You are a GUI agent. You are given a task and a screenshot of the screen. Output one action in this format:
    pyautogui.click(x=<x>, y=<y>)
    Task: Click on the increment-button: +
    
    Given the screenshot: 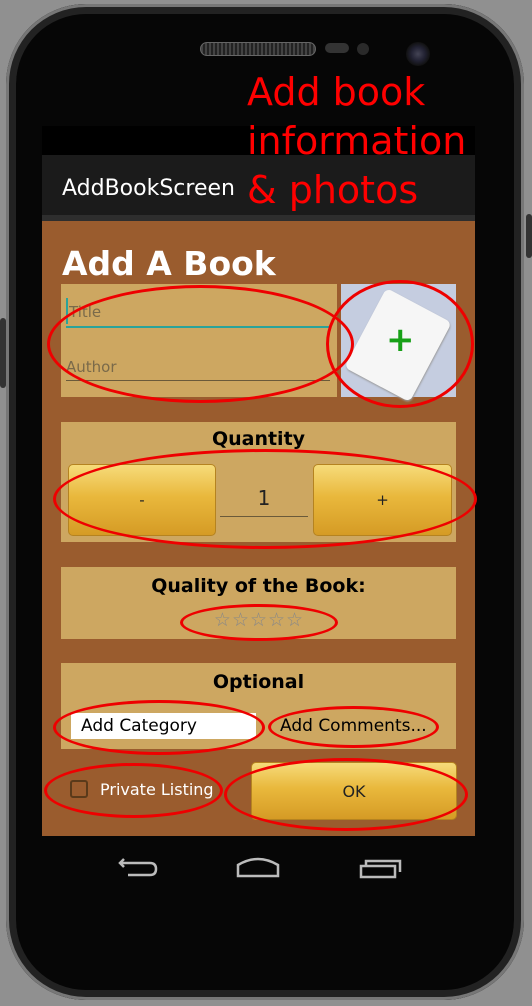 What is the action you would take?
    pyautogui.click(x=382, y=500)
    